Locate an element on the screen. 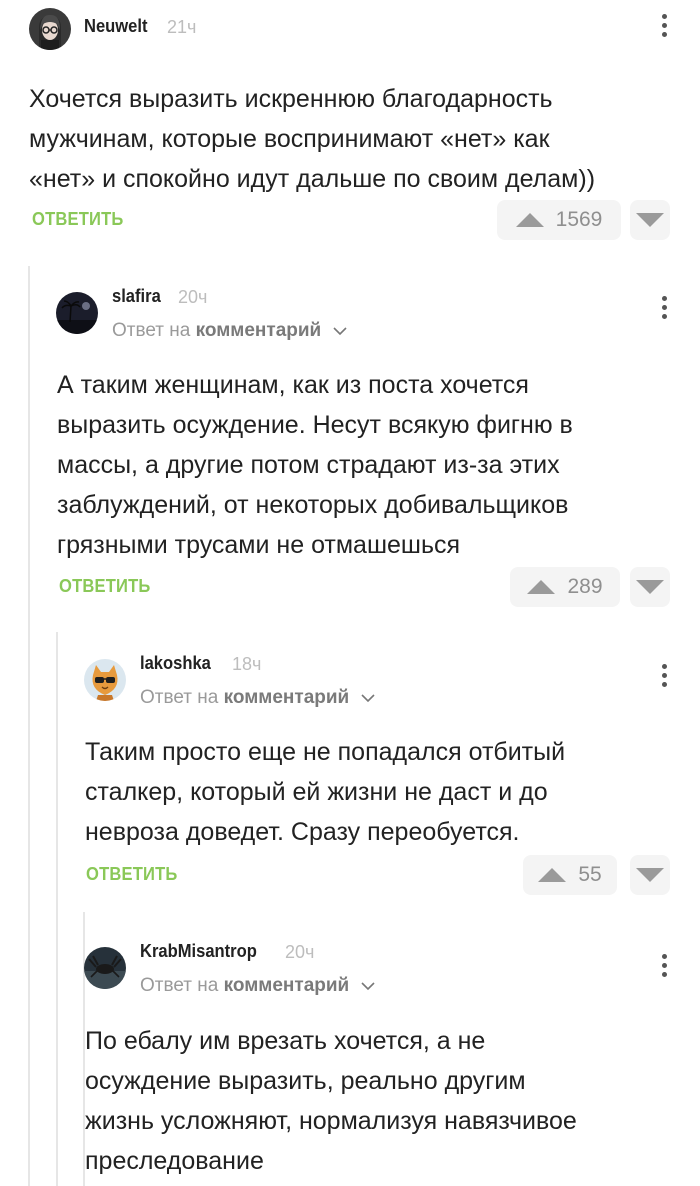 The width and height of the screenshot is (700, 1186). username: KrabMisantrop is located at coordinates (198, 951).